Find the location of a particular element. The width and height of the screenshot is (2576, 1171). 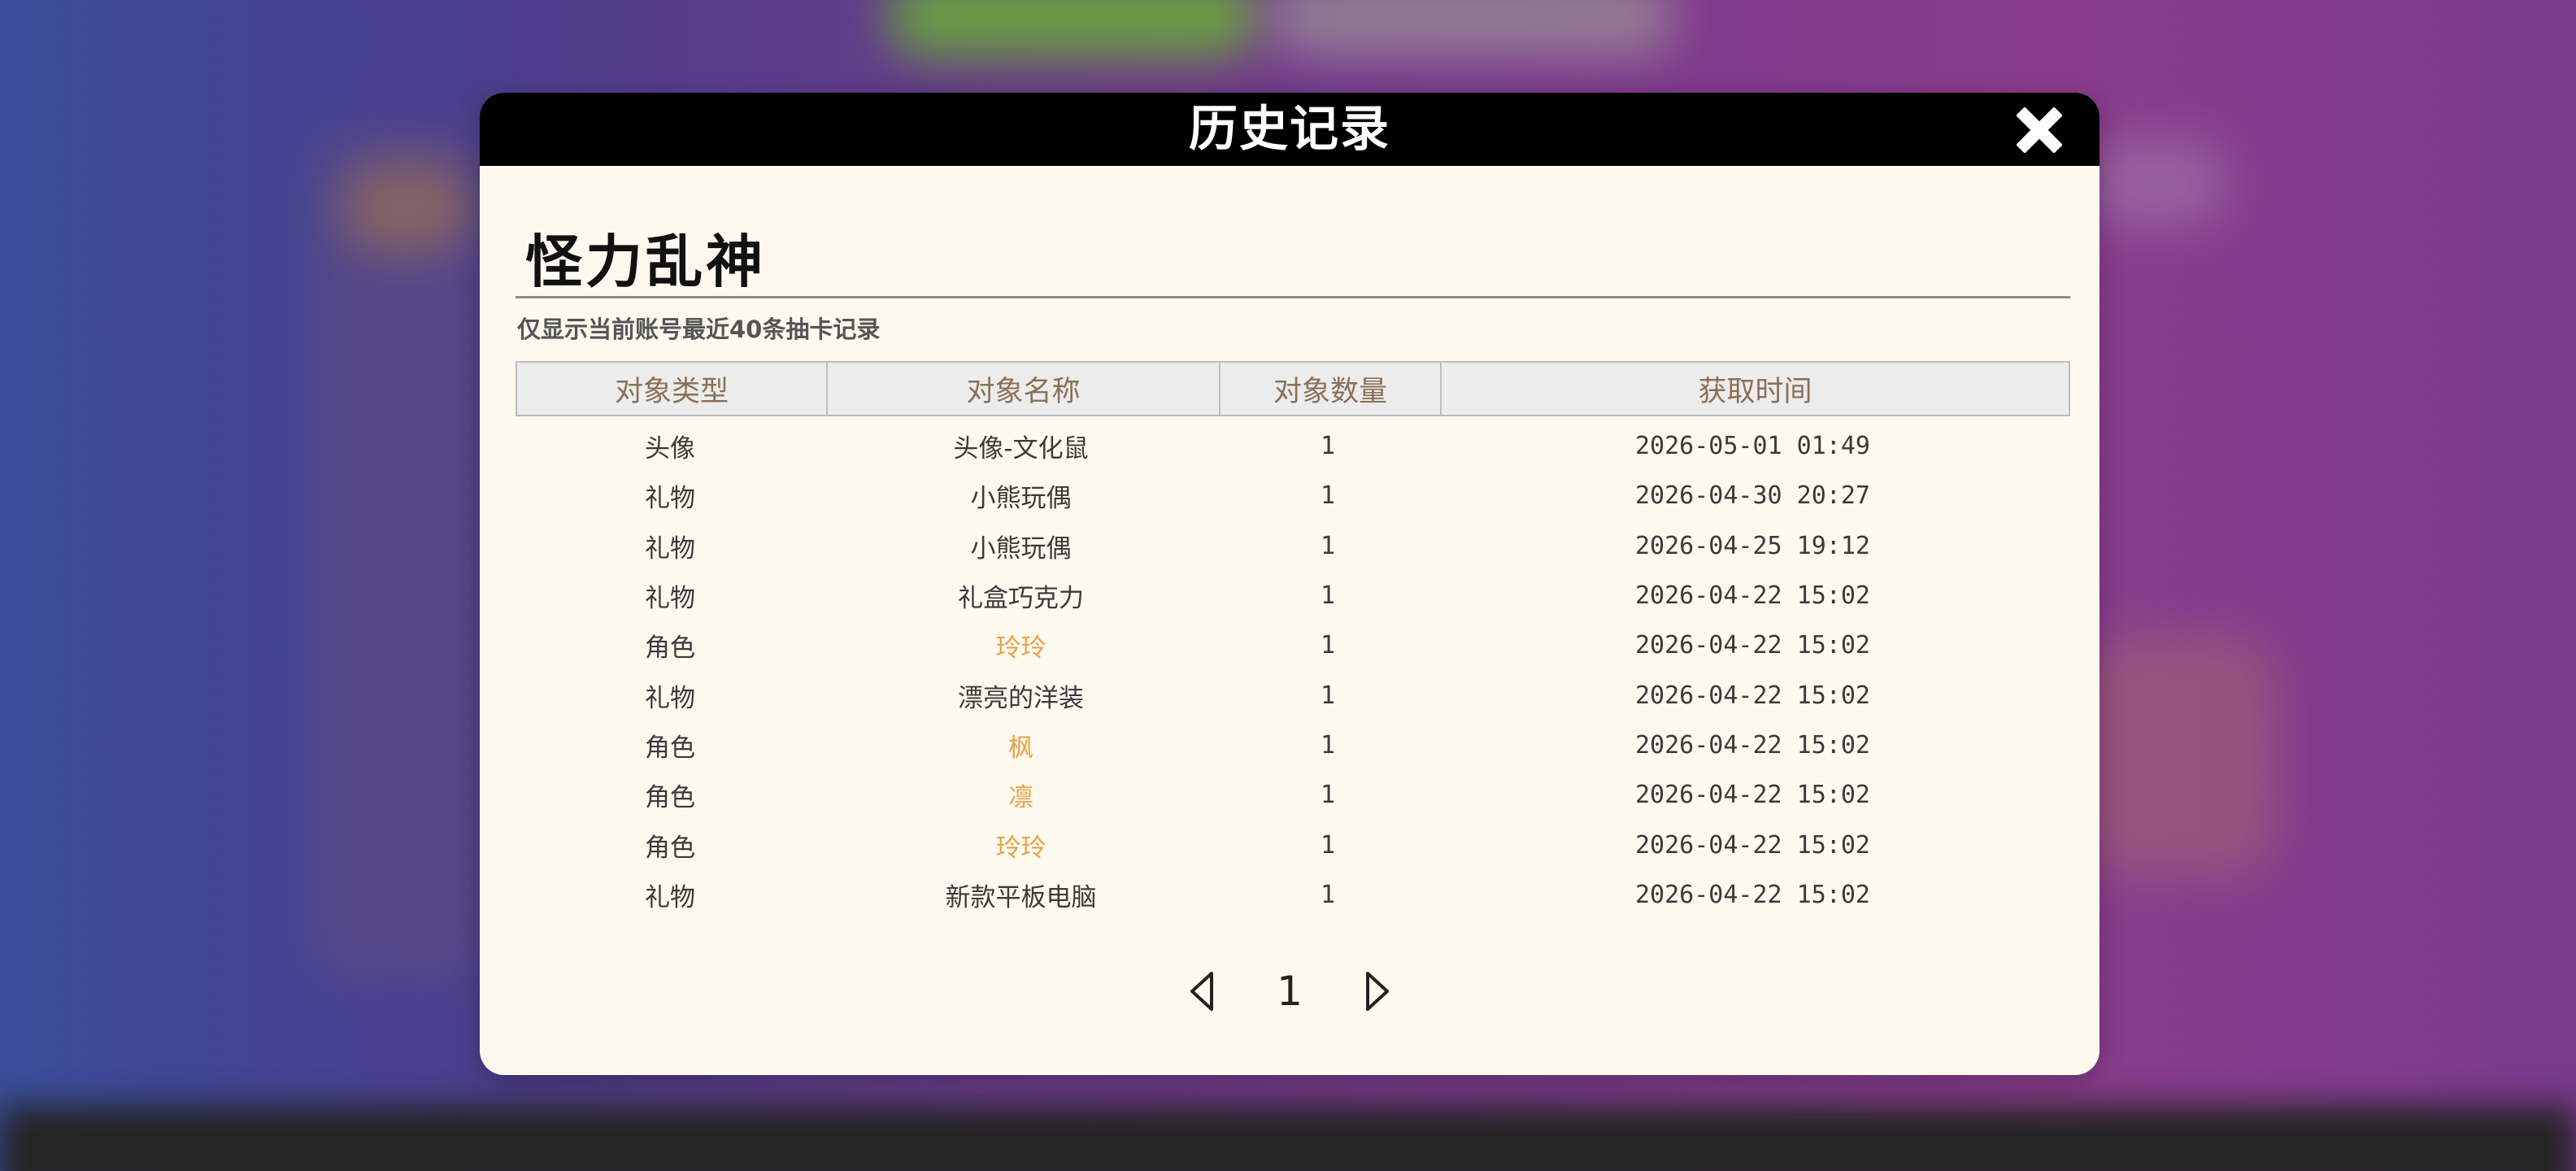

background-blur-right is located at coordinates (2155, 183).